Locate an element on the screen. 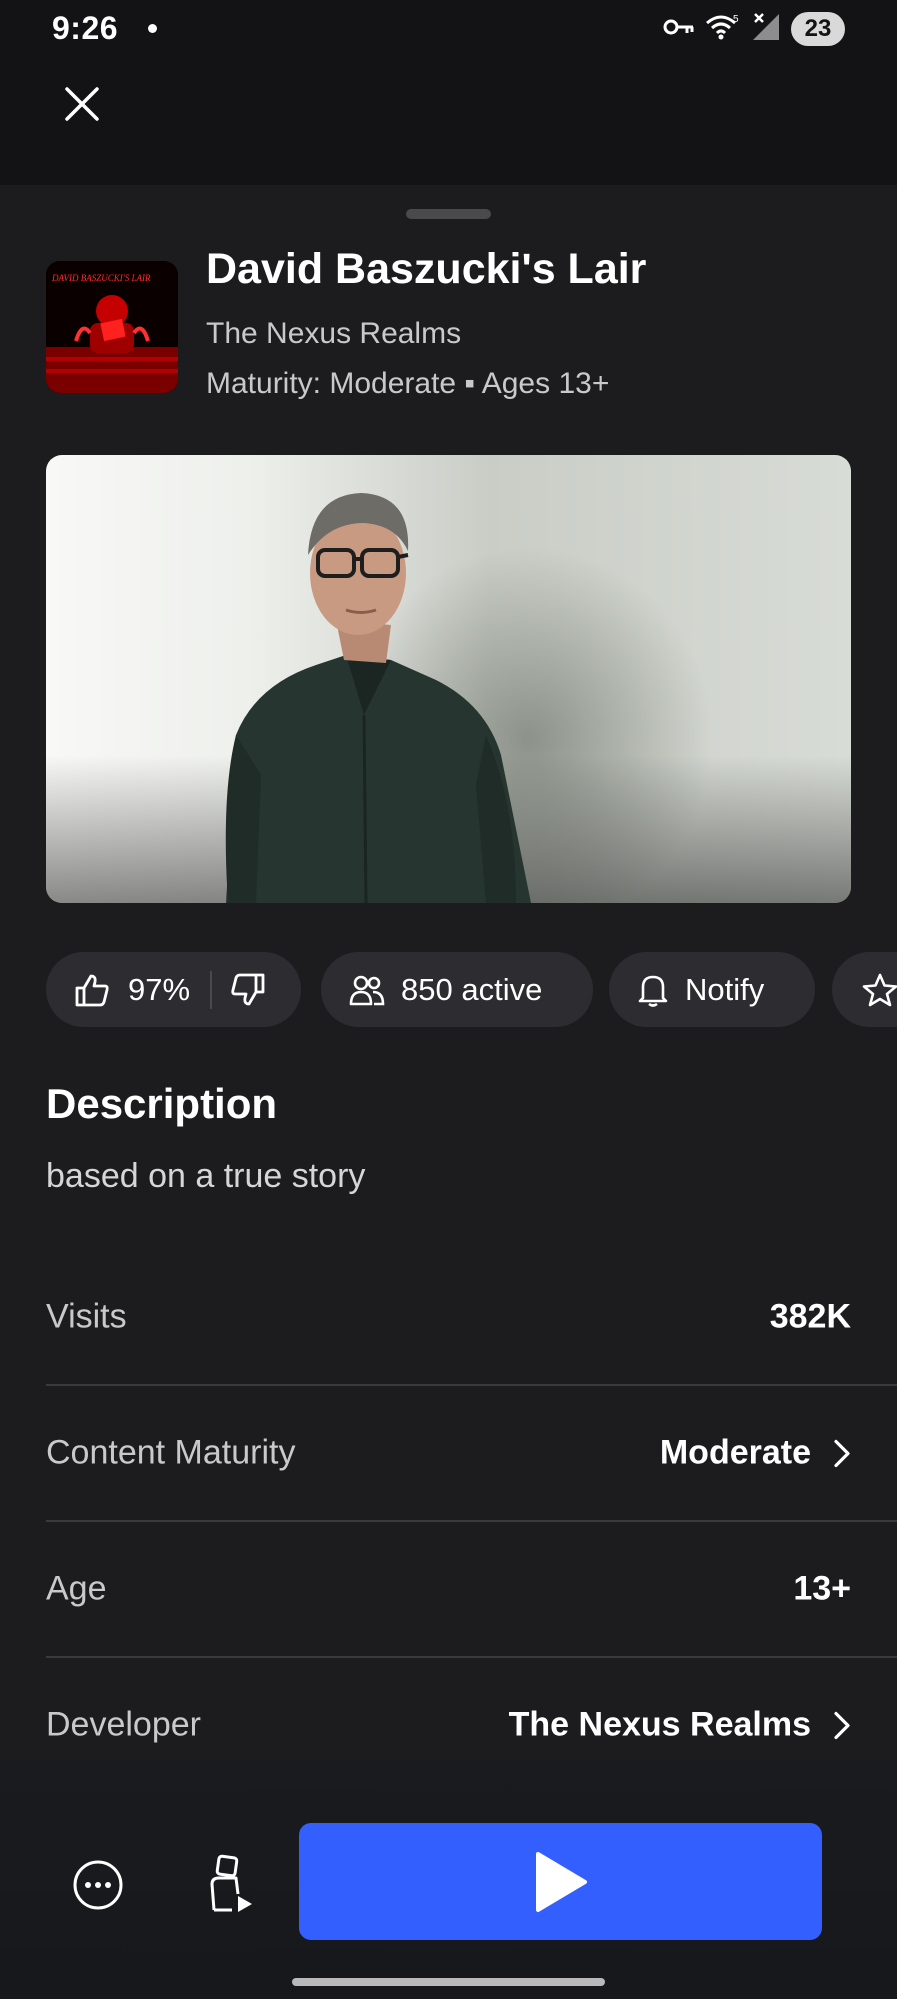  info-value: Moderate is located at coordinates (755, 1453).